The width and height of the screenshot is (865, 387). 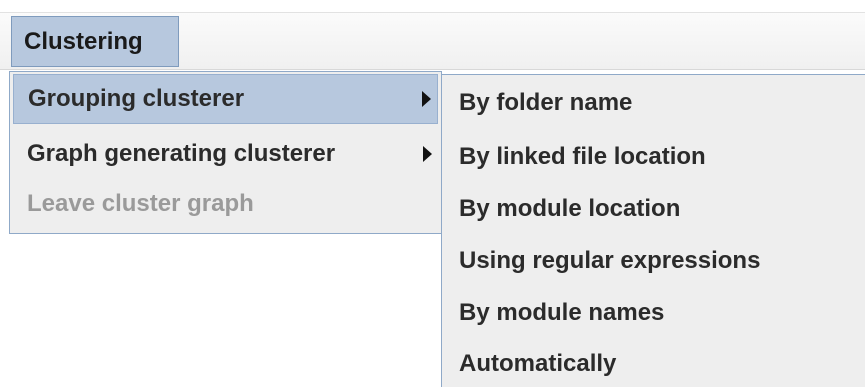 What do you see at coordinates (136, 98) in the screenshot?
I see `menu-item-label: Grouping clusterer` at bounding box center [136, 98].